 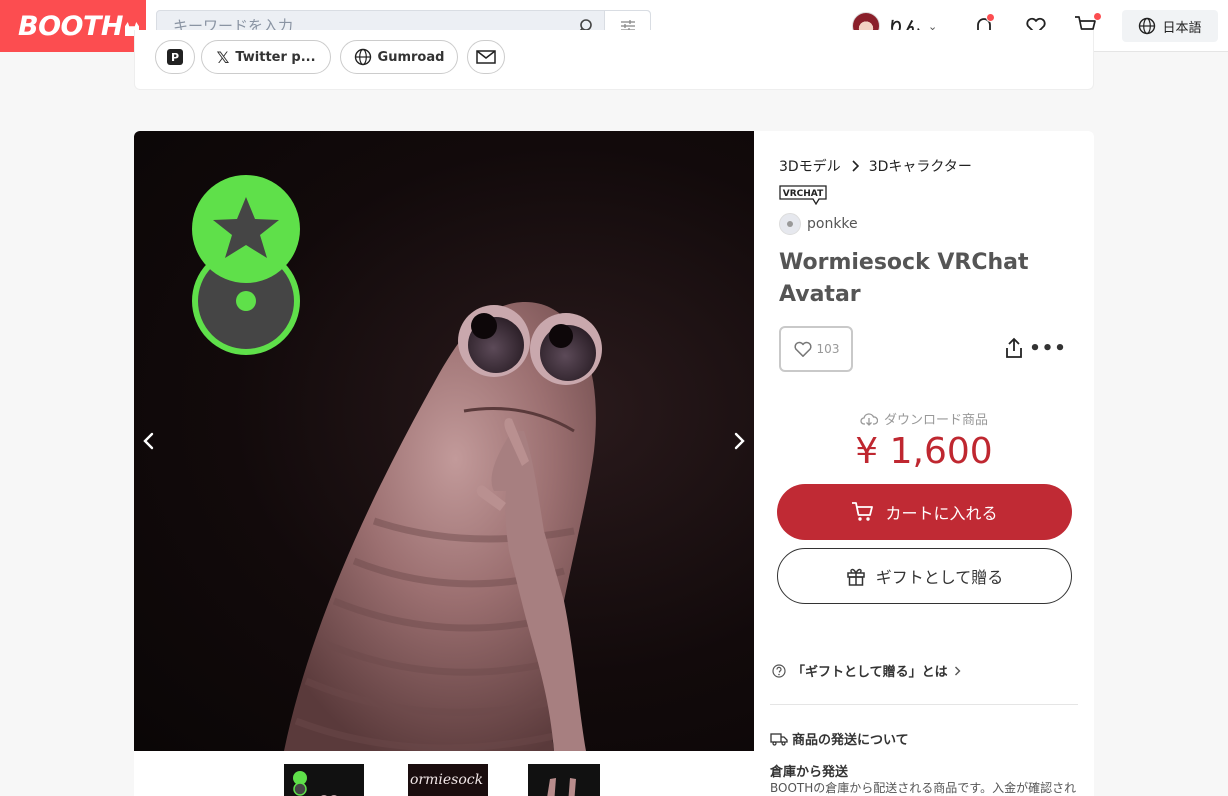 What do you see at coordinates (1097, 16) in the screenshot?
I see `cart-badge` at bounding box center [1097, 16].